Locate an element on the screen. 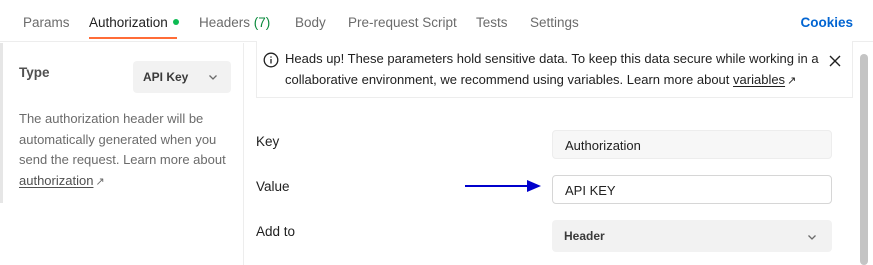 This screenshot has width=873, height=265. value-text: API KEY is located at coordinates (590, 190).